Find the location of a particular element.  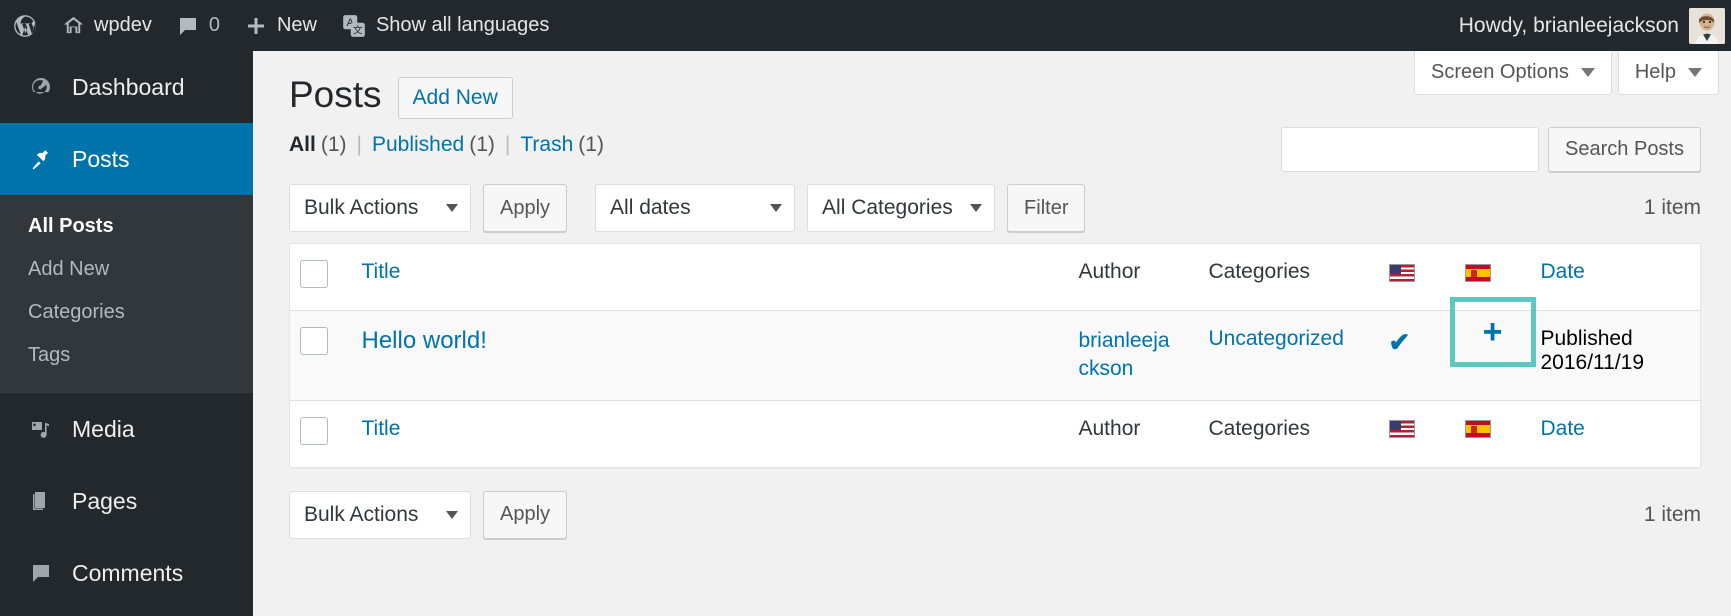

select-all-header is located at coordinates (320, 277).